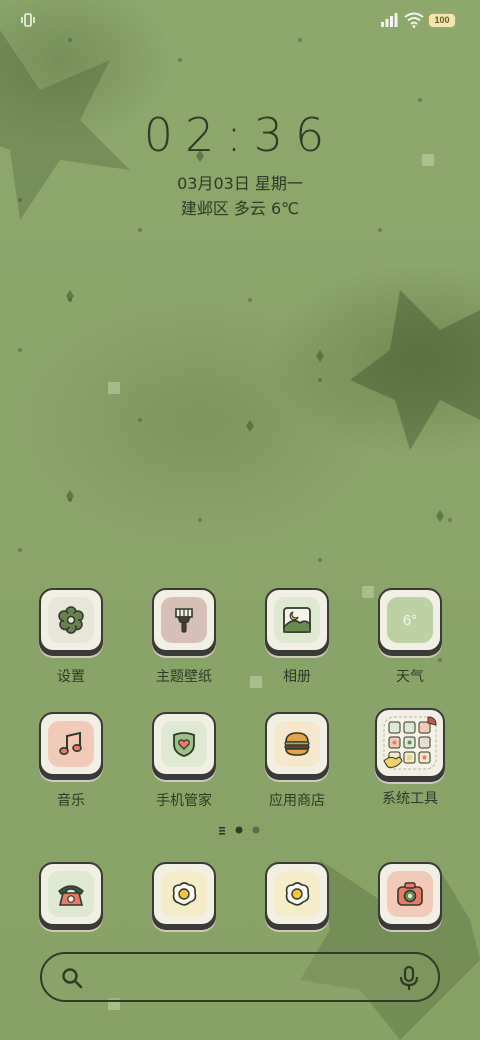 This screenshot has width=480, height=1040. I want to click on app-label: 设置, so click(71, 677).